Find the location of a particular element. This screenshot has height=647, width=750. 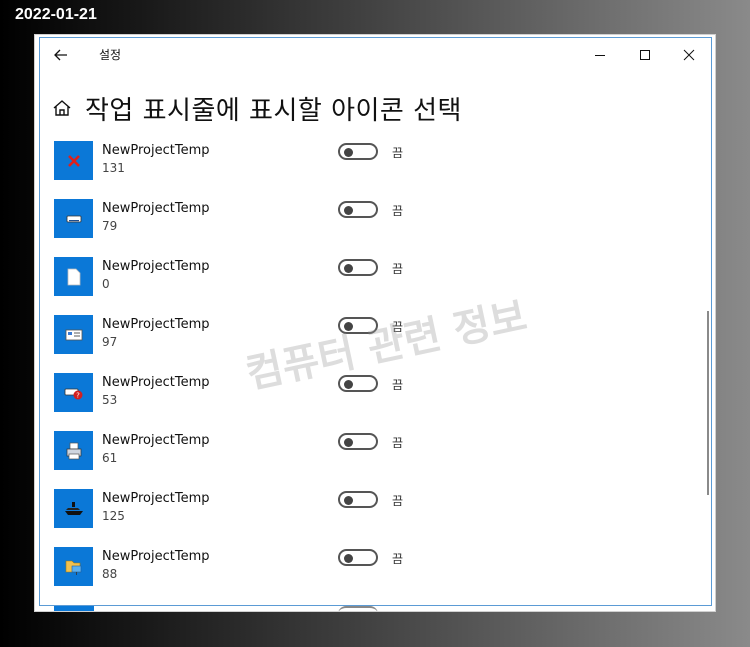

close-icon is located at coordinates (689, 55).